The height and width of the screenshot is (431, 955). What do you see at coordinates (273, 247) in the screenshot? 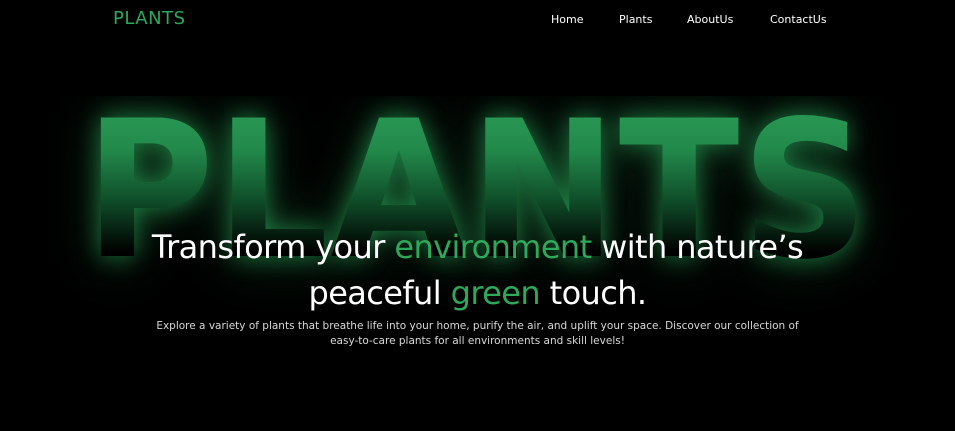
I see `hero-title-part1: Transform your` at bounding box center [273, 247].